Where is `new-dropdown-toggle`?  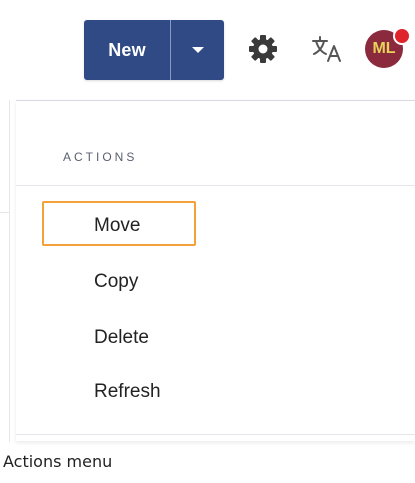 new-dropdown-toggle is located at coordinates (197, 50).